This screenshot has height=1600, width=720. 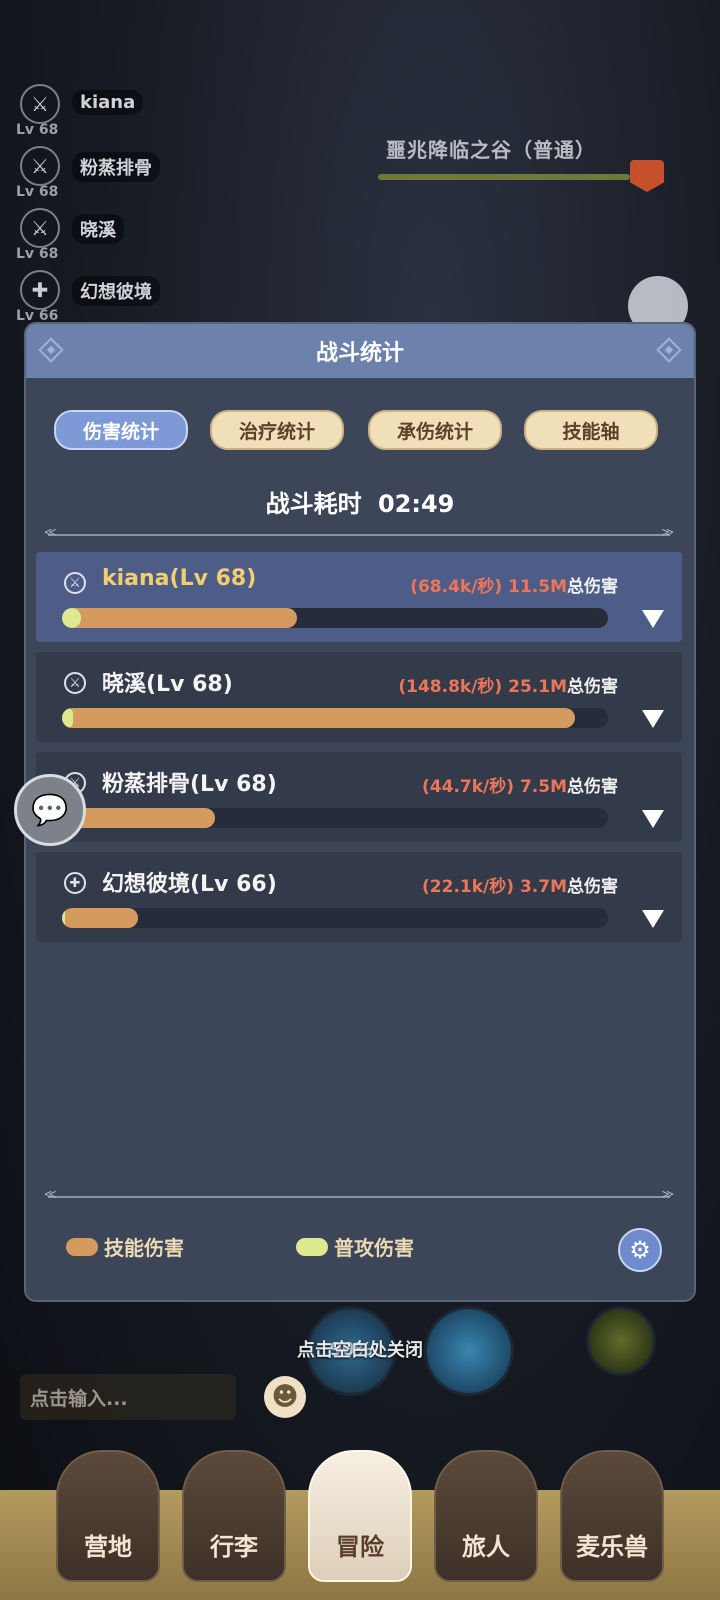 I want to click on damage-stats: (44.7k/秒) 7.5M总伤害, so click(x=520, y=784).